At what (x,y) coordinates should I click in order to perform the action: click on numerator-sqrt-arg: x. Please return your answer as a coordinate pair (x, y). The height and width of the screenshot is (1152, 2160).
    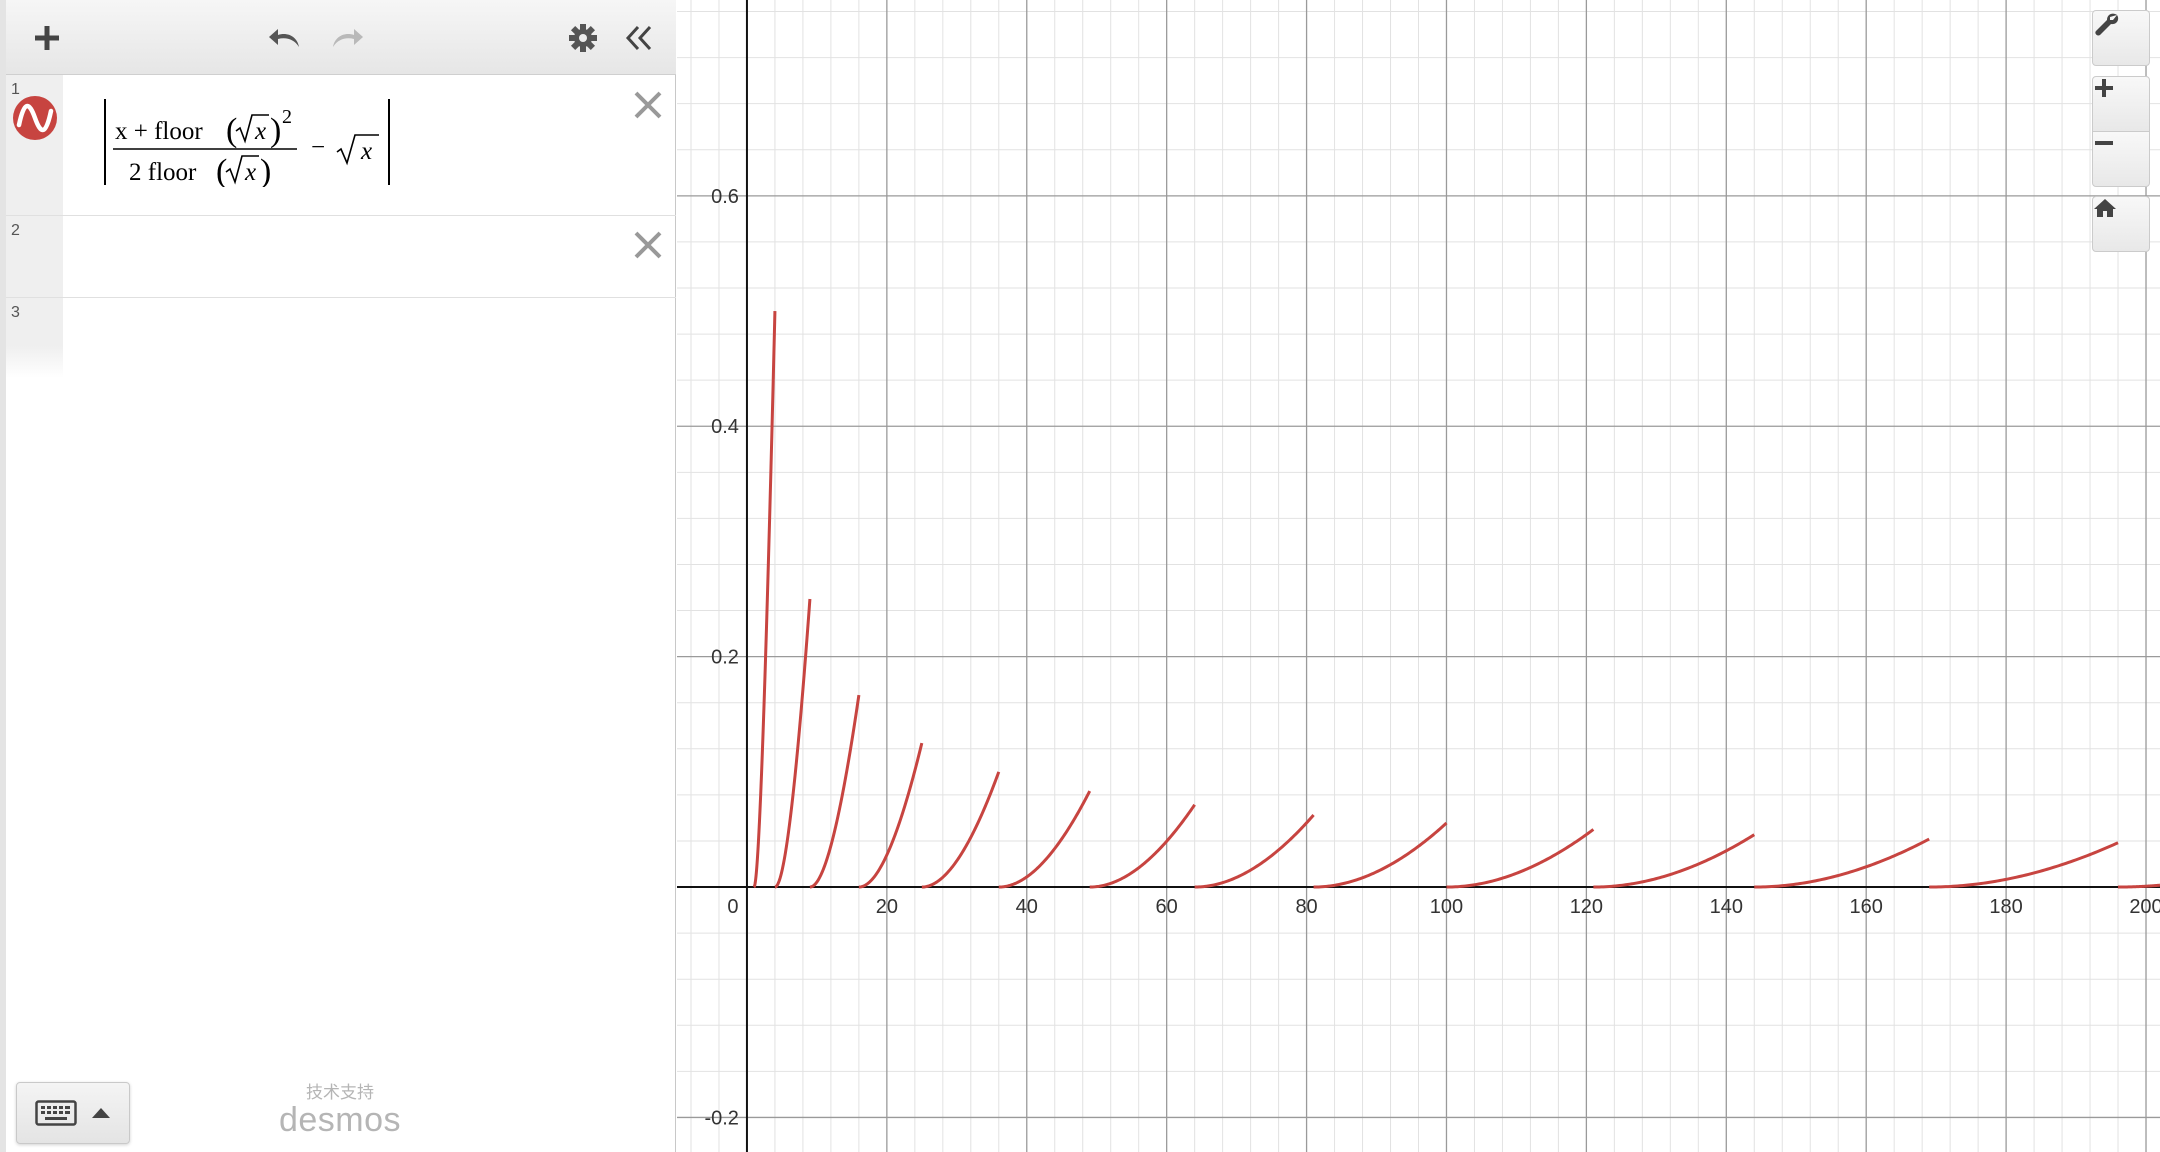
    Looking at the image, I should click on (260, 131).